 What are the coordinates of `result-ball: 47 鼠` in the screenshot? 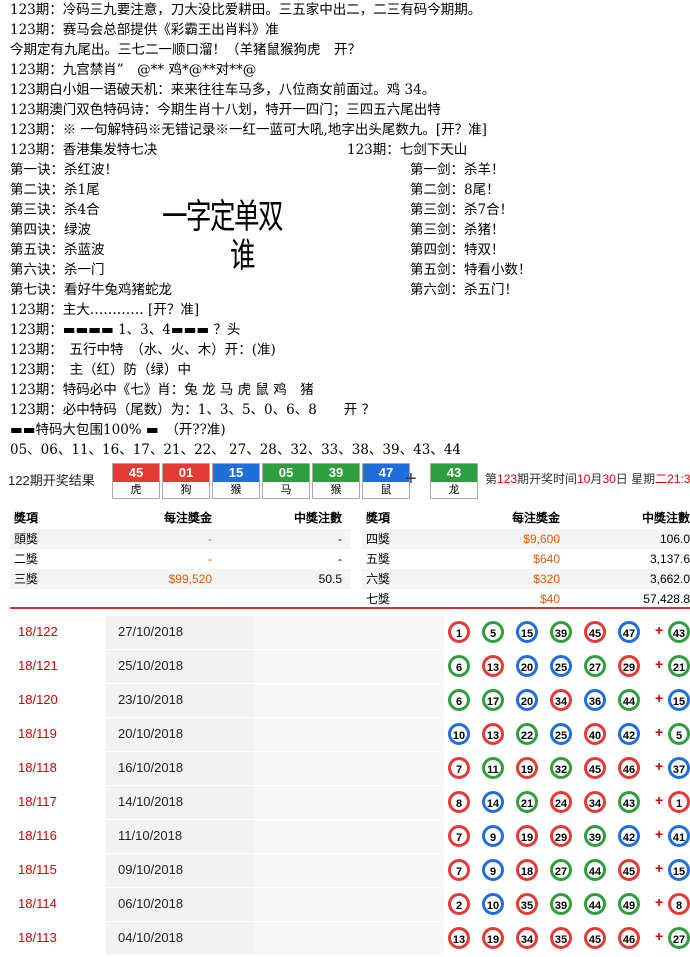 It's located at (386, 481).